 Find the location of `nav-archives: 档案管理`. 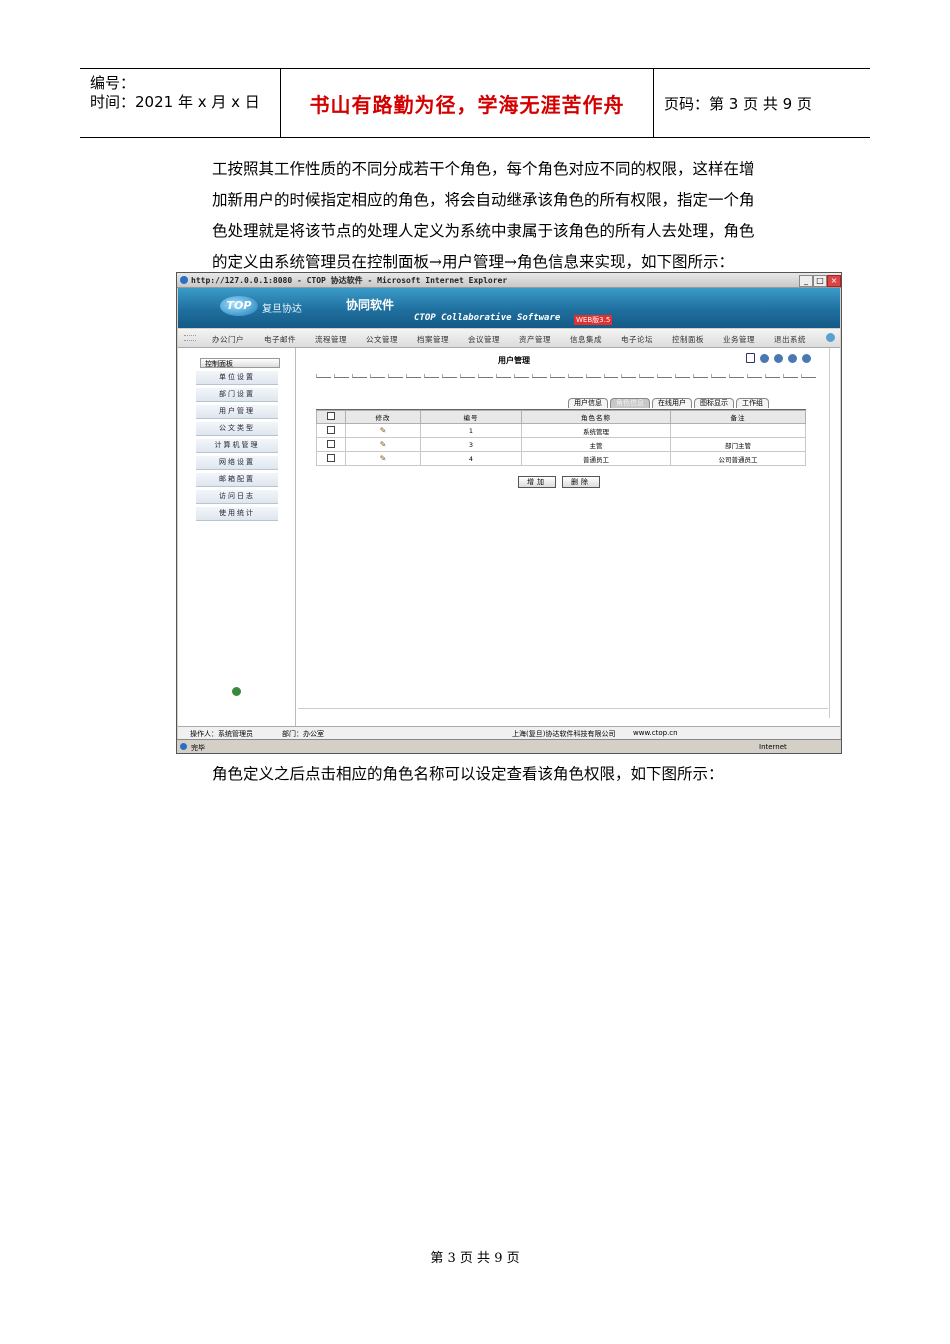

nav-archives: 档案管理 is located at coordinates (433, 339).